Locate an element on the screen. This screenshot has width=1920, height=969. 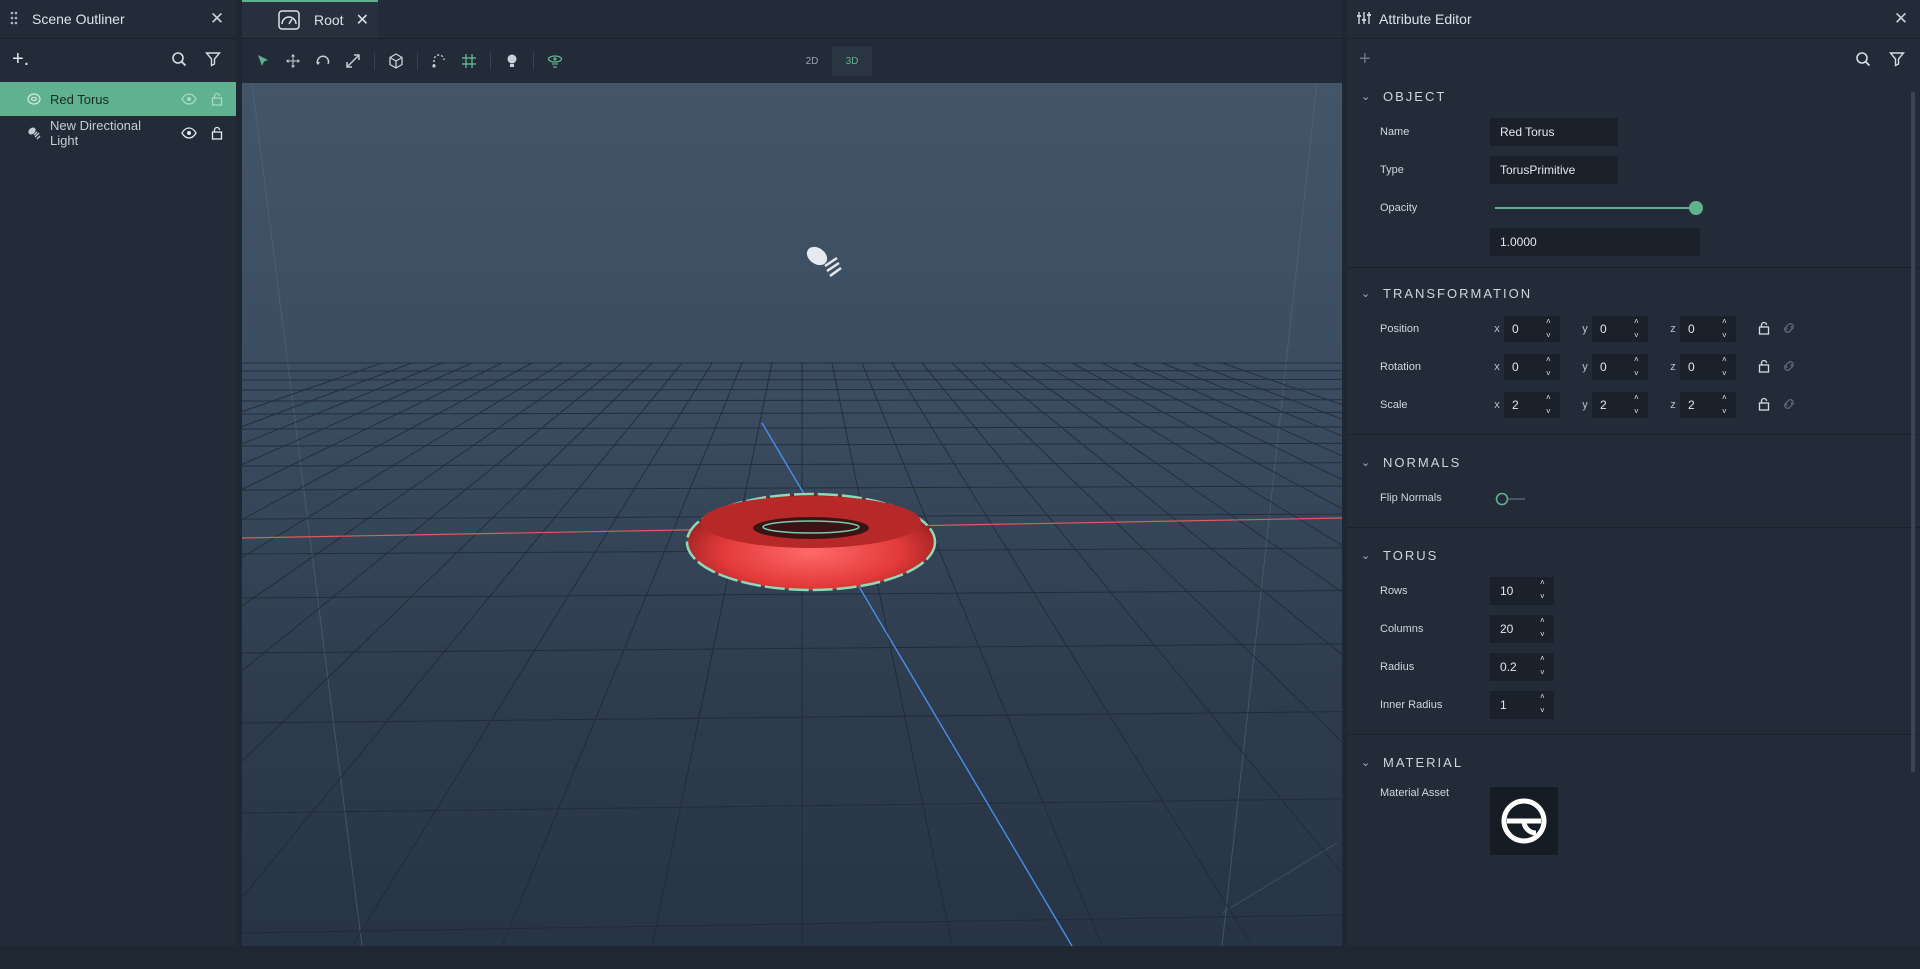
add-object-button: +. is located at coordinates (84, 59).